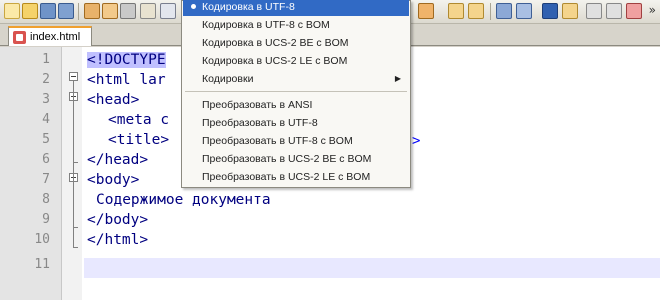  I want to click on radio-bullet-icon, so click(193, 6).